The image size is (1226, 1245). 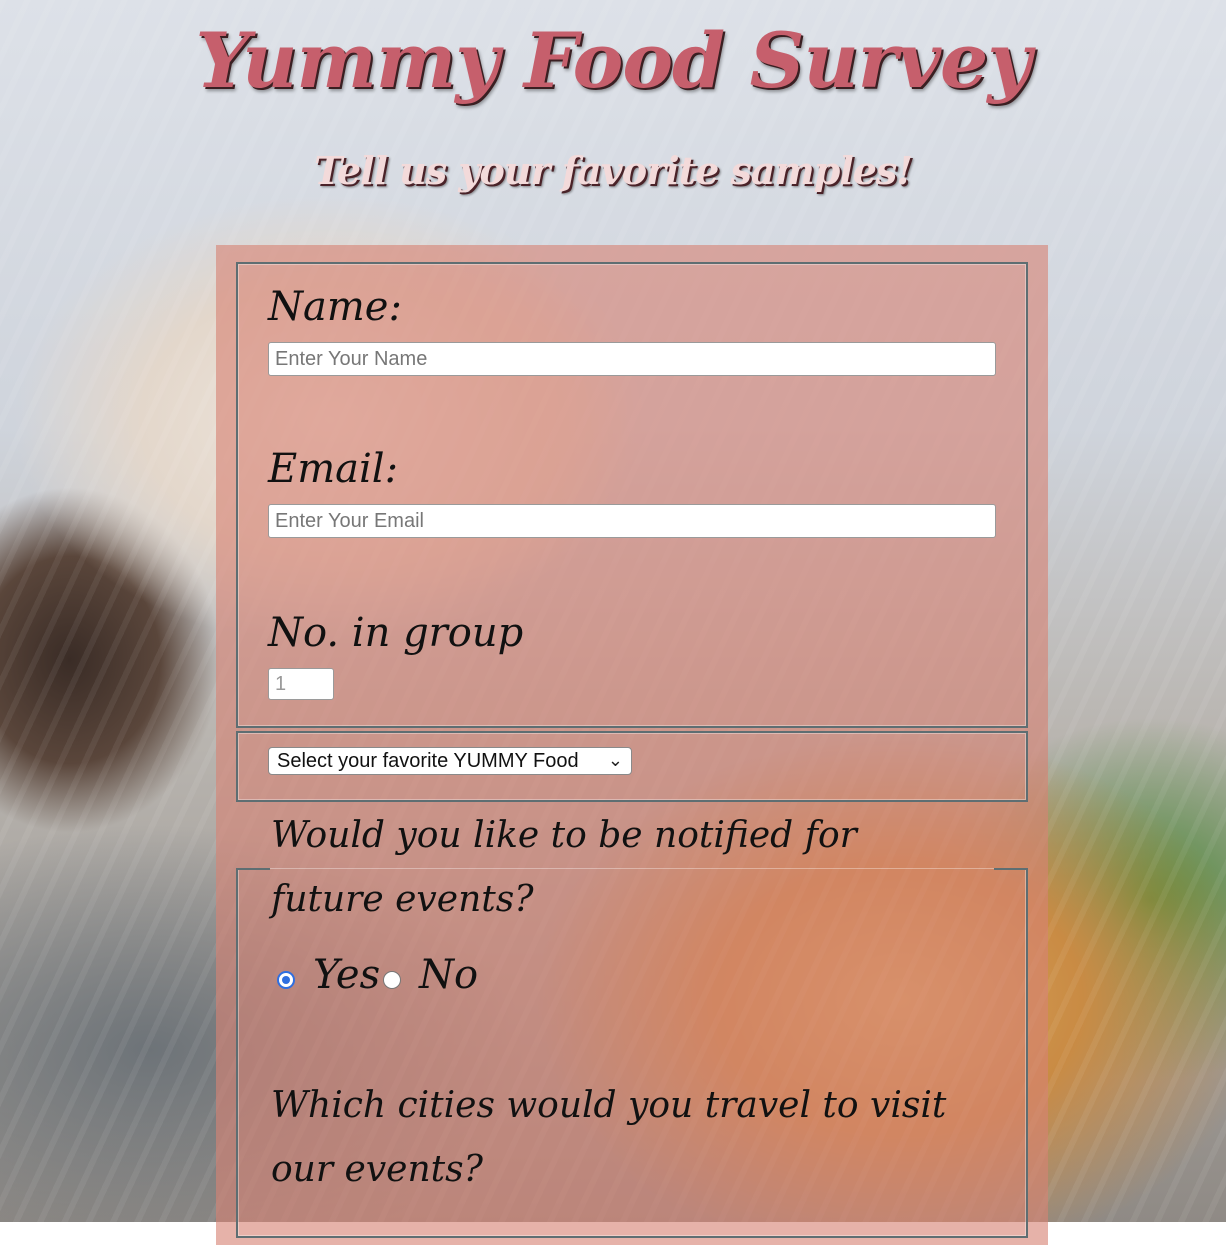 What do you see at coordinates (448, 975) in the screenshot?
I see `notify-no-label: No` at bounding box center [448, 975].